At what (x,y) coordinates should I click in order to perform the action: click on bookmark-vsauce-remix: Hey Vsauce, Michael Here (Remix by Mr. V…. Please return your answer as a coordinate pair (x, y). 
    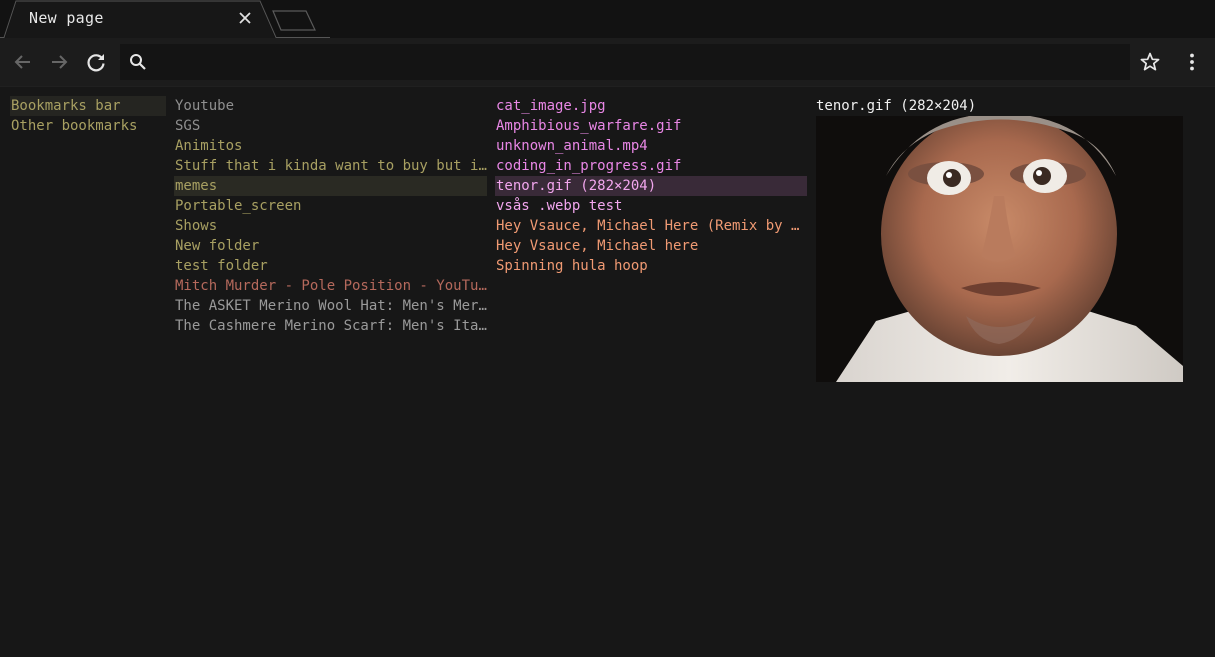
    Looking at the image, I should click on (651, 226).